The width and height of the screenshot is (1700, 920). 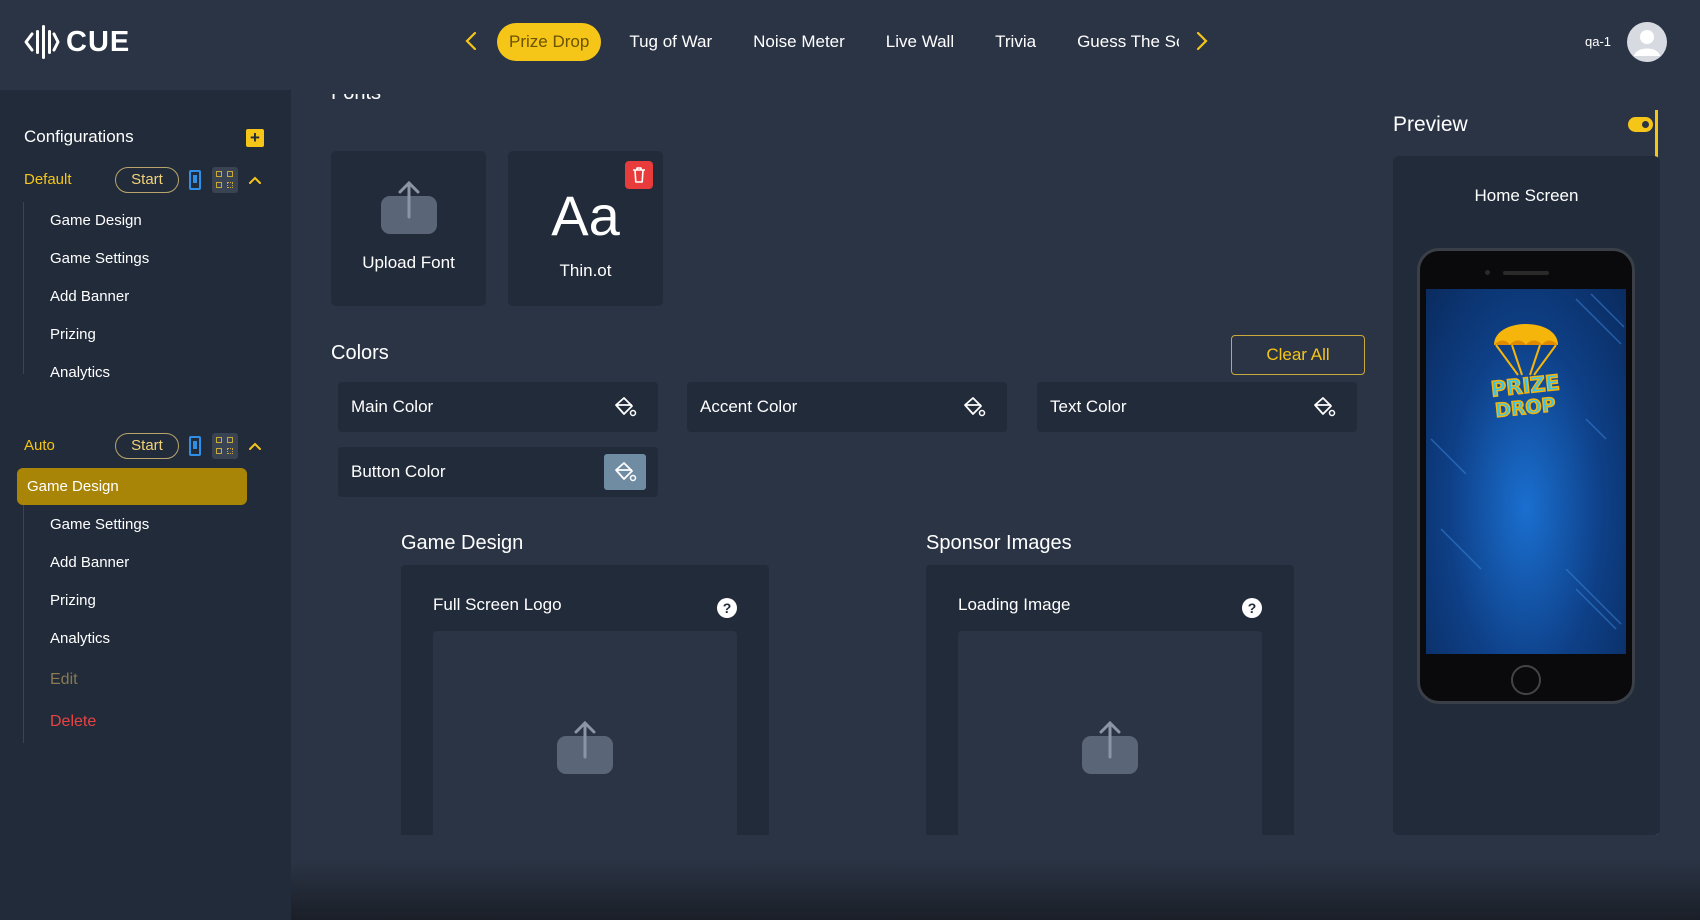 I want to click on text-color-label: Text Color, so click(x=1088, y=406).